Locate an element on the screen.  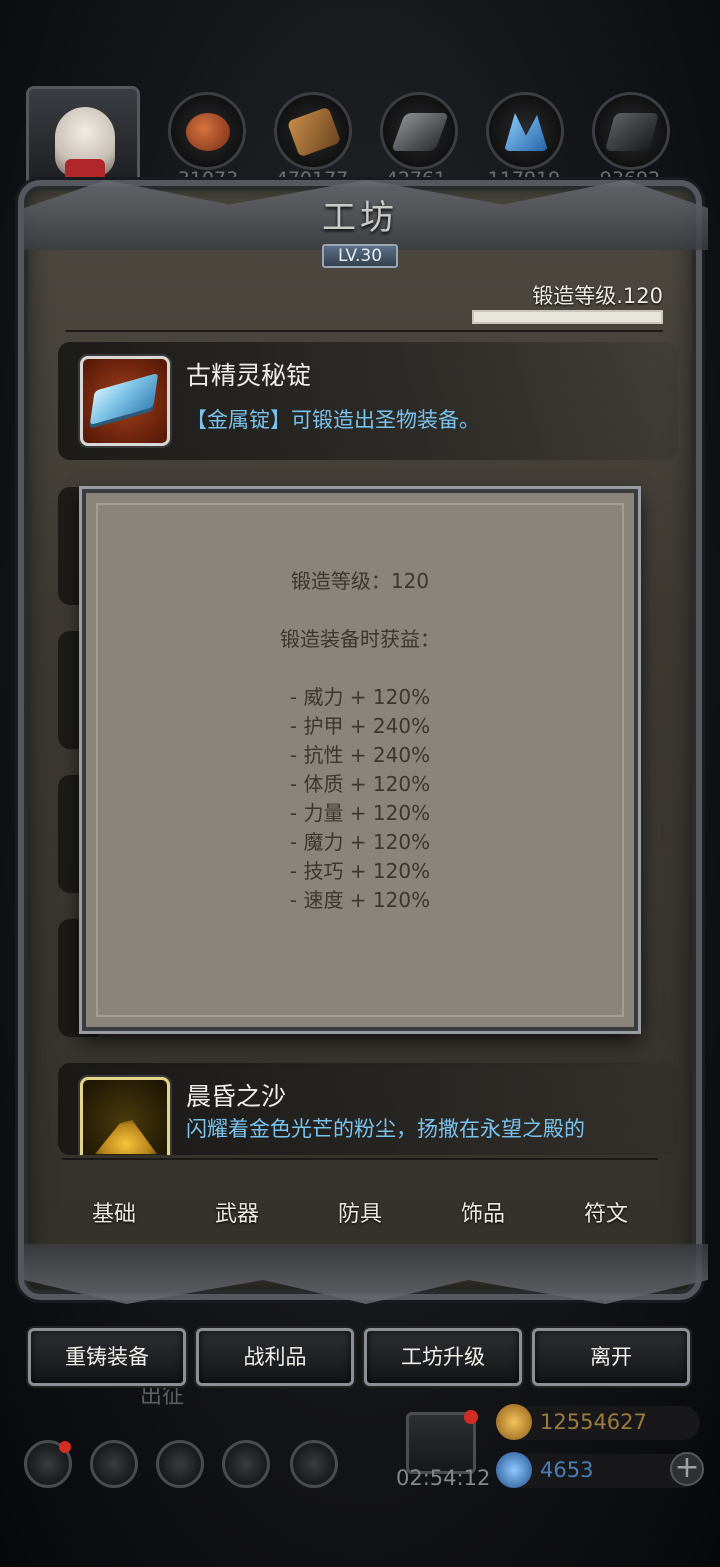
player-avatar is located at coordinates (83, 138).